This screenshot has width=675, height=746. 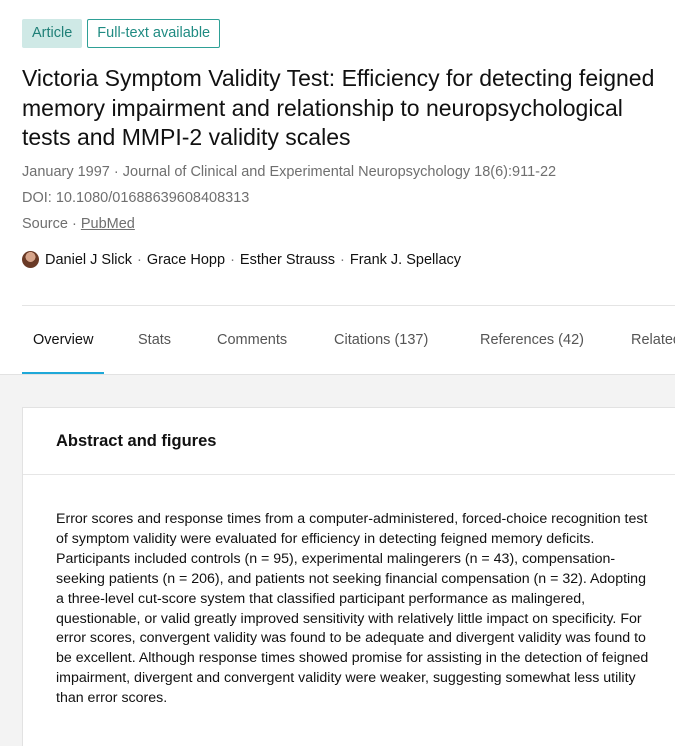 I want to click on abstract-card-title: Abstract and figures, so click(x=136, y=441).